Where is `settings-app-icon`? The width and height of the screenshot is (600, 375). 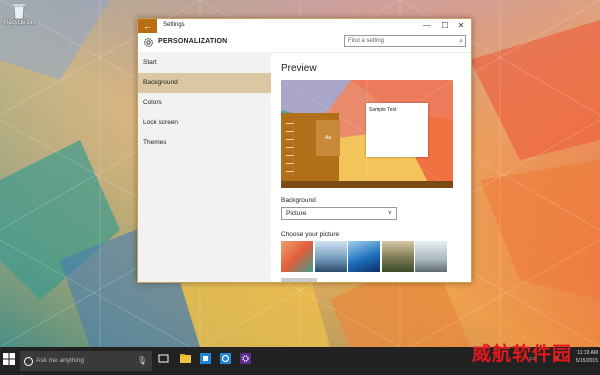 settings-app-icon is located at coordinates (245, 358).